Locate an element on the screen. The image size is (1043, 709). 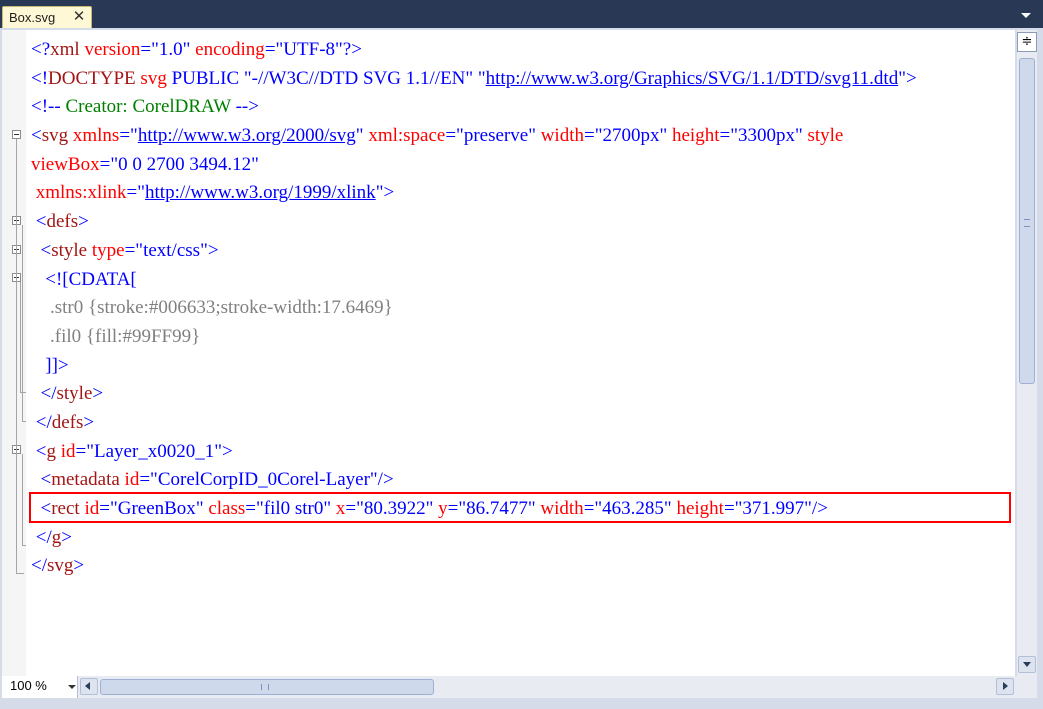
tab-box-svg: Box.svg ✕ is located at coordinates (47, 18).